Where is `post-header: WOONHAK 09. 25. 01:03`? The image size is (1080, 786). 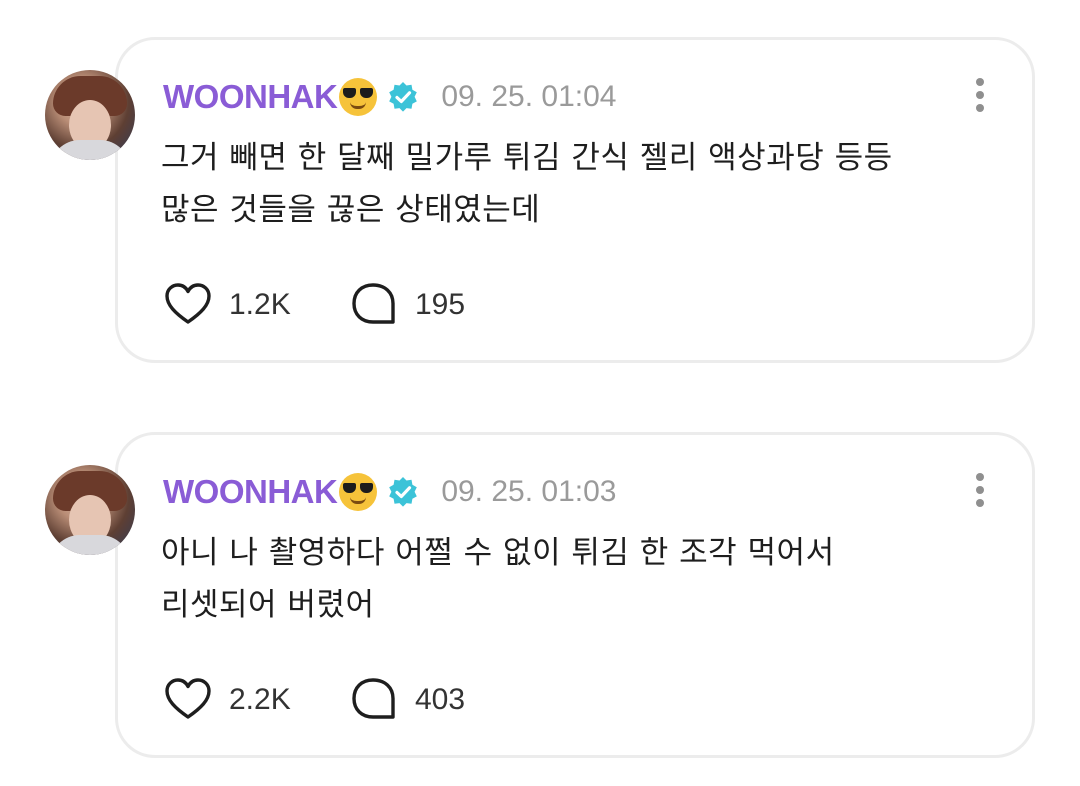 post-header: WOONHAK 09. 25. 01:03 is located at coordinates (389, 492).